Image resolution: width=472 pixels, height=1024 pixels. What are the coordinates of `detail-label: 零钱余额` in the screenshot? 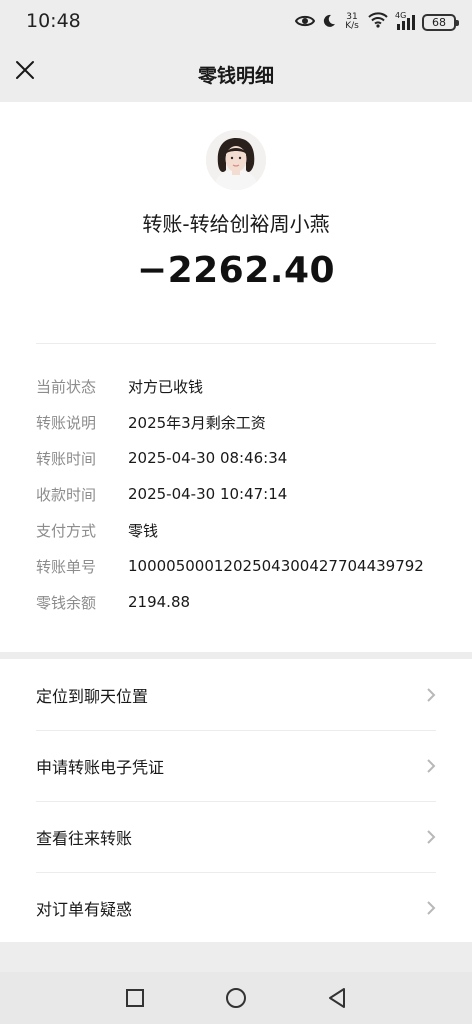 It's located at (66, 602).